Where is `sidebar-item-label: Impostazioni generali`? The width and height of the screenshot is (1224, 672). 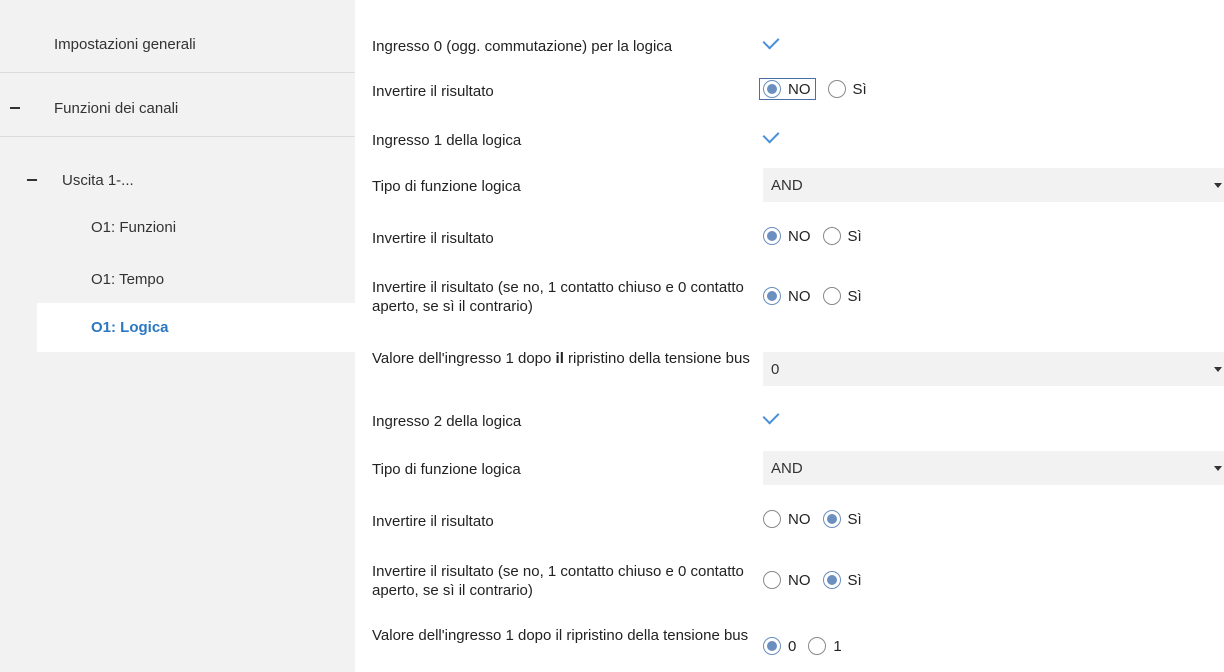
sidebar-item-label: Impostazioni generali is located at coordinates (125, 44).